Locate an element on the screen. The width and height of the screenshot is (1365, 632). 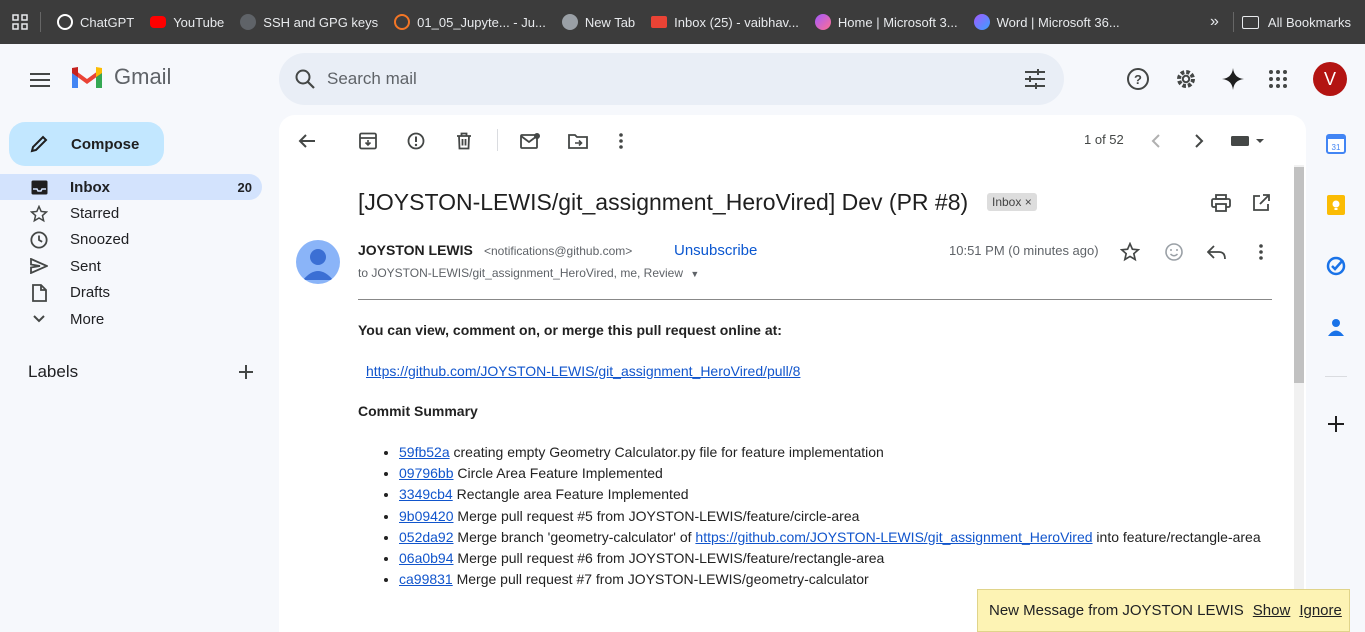
print-icon is located at coordinates (1221, 203).